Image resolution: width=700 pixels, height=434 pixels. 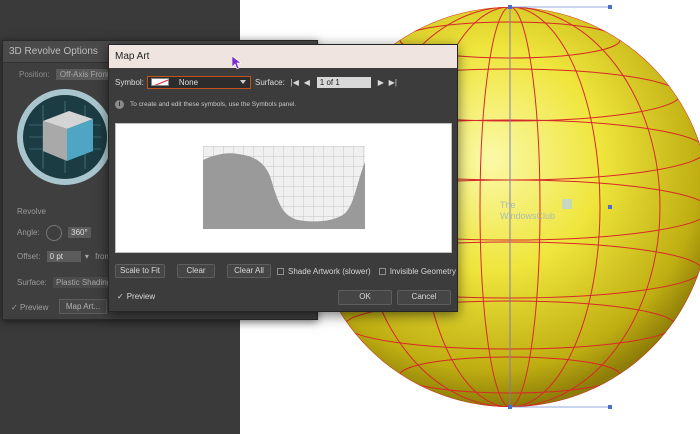 I want to click on last-surface-icon: ▶|, so click(x=393, y=82).